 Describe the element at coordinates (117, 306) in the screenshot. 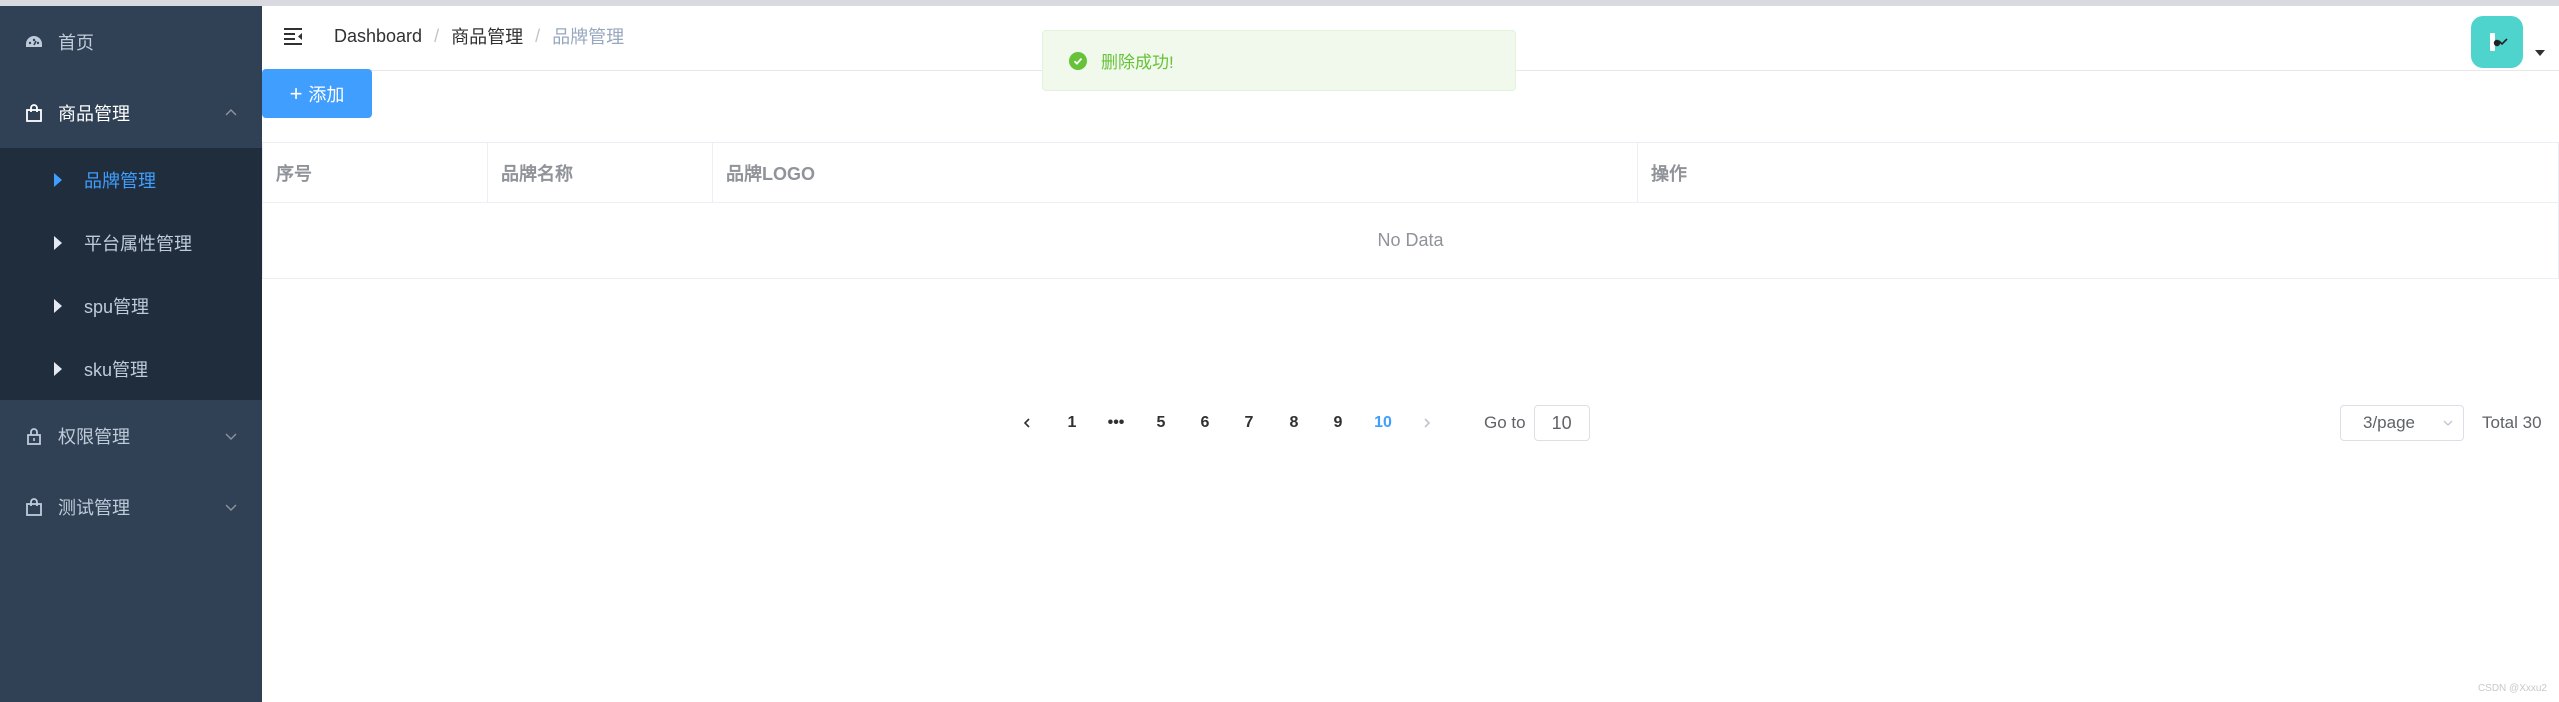

I see `sidebar-item-label: spu管理` at that location.